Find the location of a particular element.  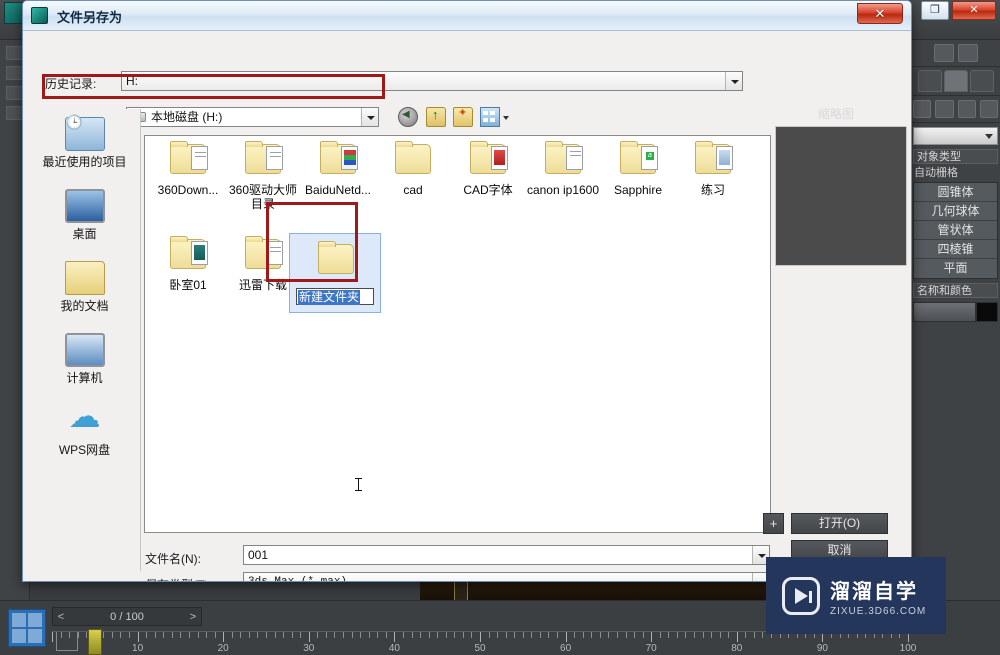

frame-navigator: < 0 / 100 > is located at coordinates (127, 616).